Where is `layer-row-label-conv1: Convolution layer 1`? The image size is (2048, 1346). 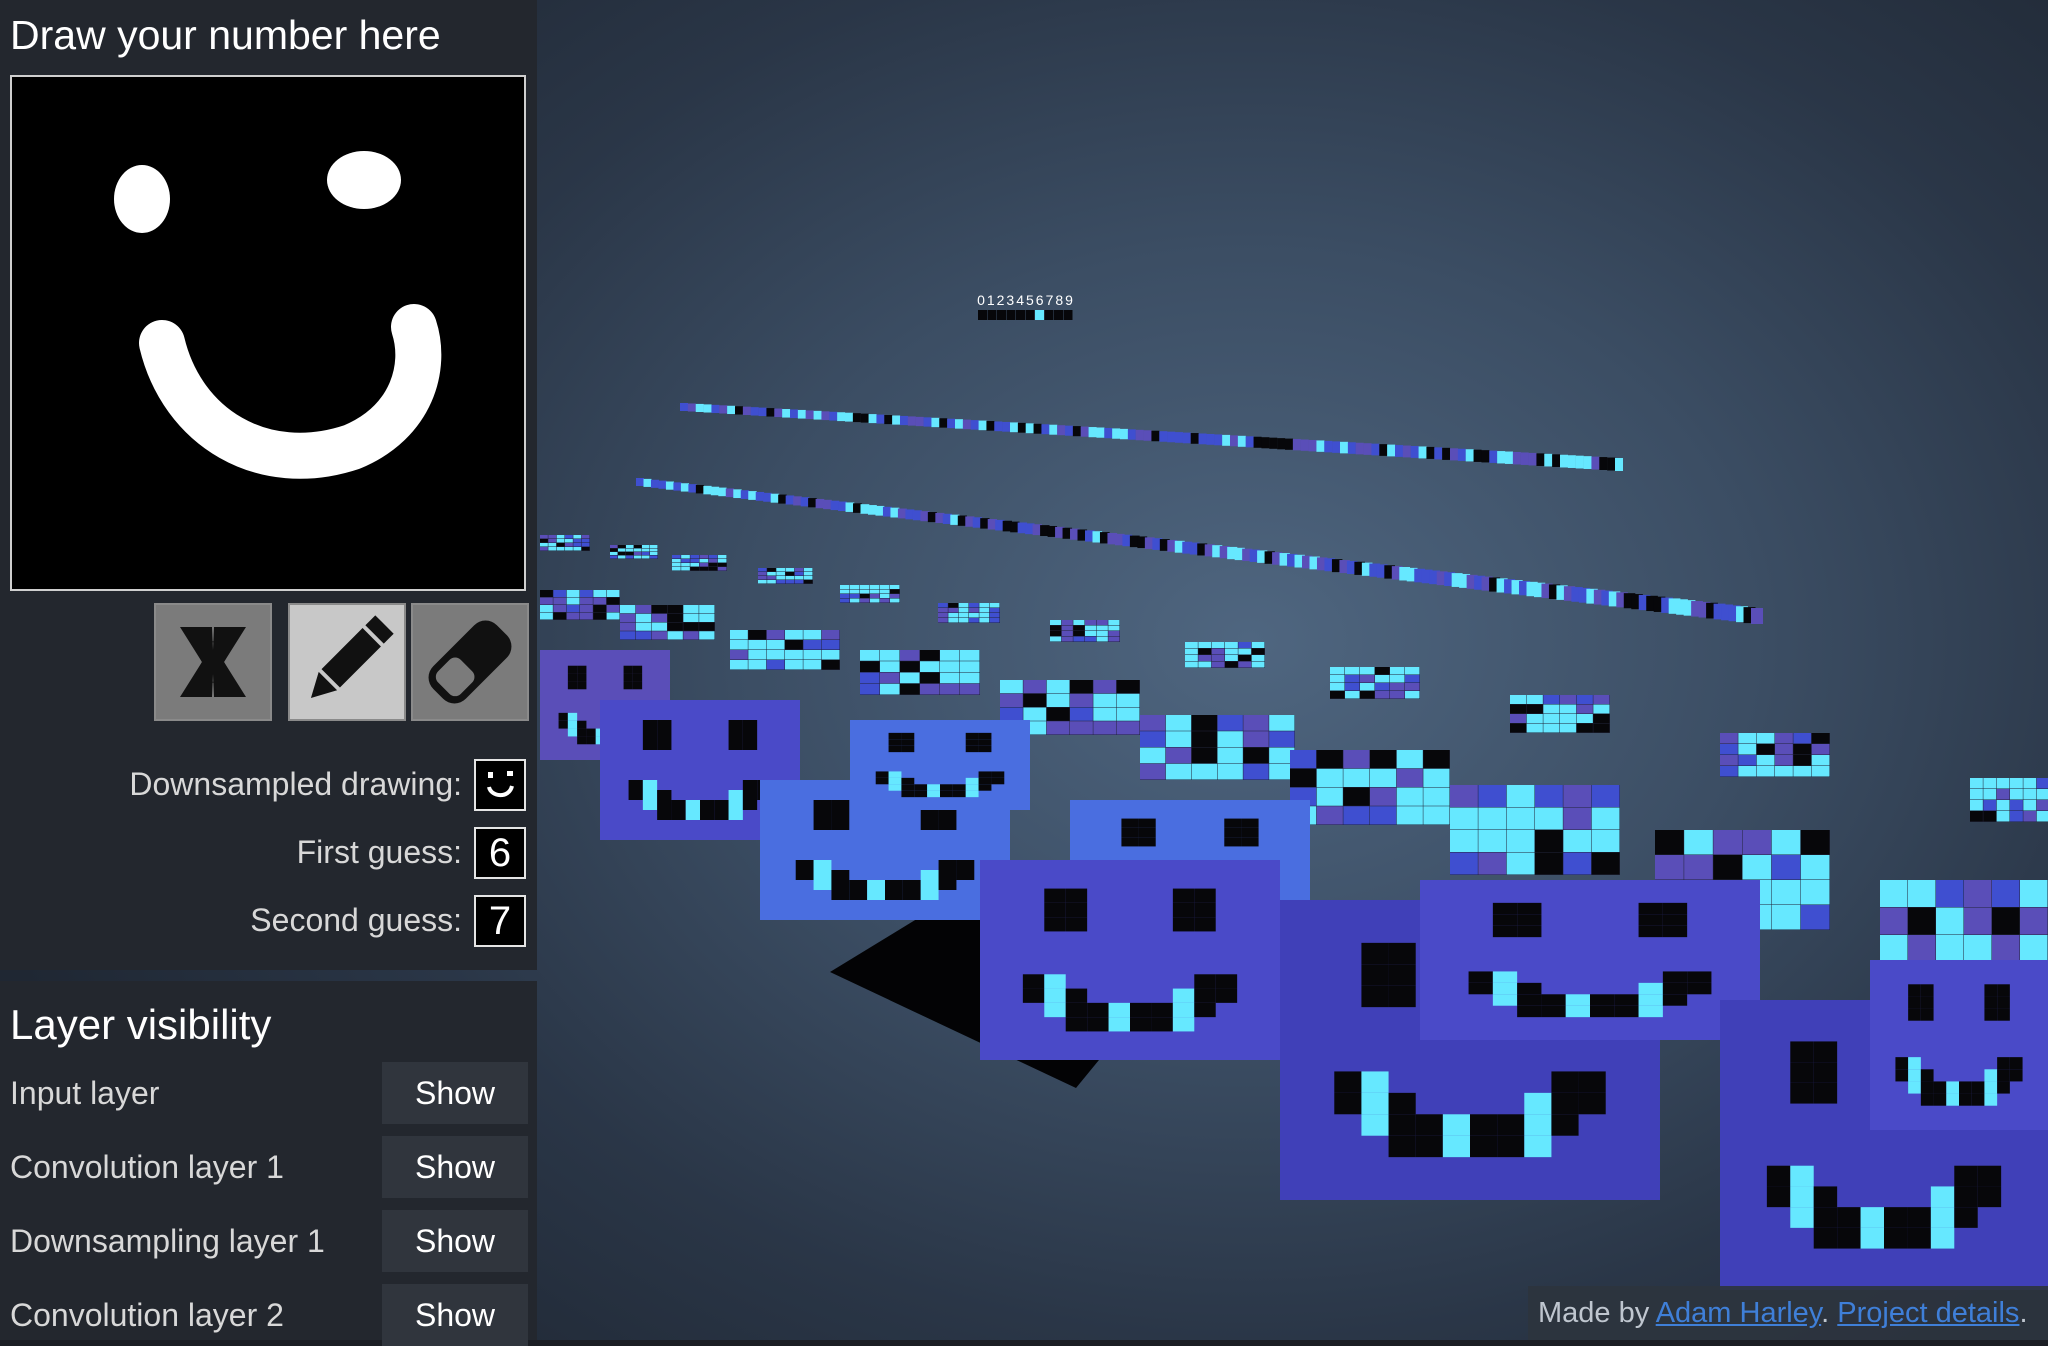
layer-row-label-conv1: Convolution layer 1 is located at coordinates (147, 1167).